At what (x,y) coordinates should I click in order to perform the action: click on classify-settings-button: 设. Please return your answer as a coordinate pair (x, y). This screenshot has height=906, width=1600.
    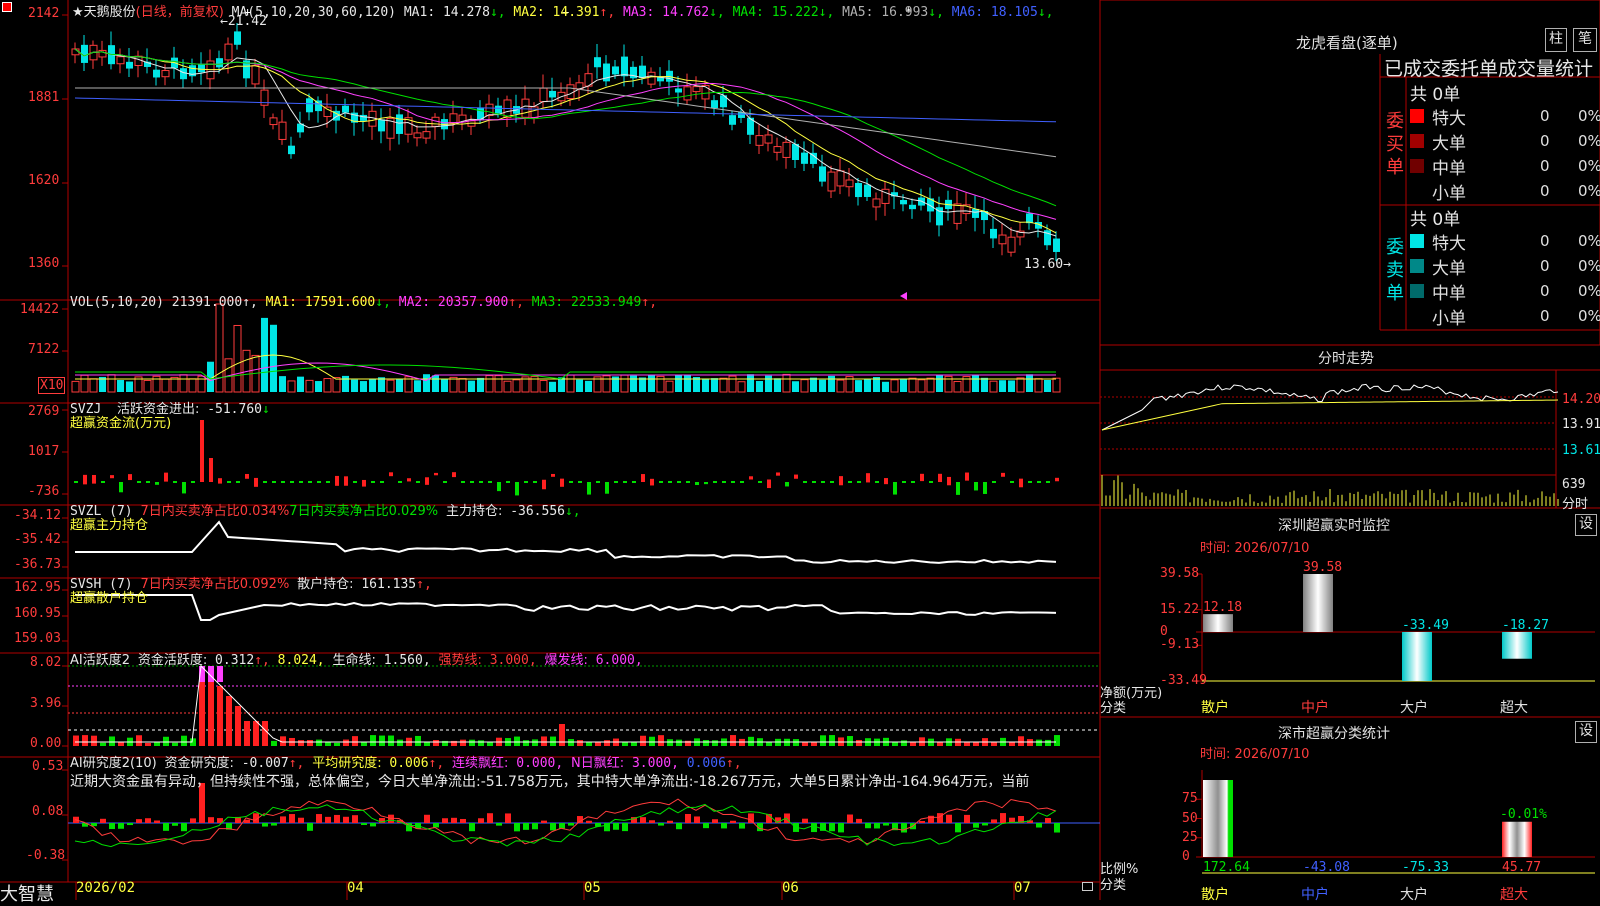
    Looking at the image, I should click on (1586, 732).